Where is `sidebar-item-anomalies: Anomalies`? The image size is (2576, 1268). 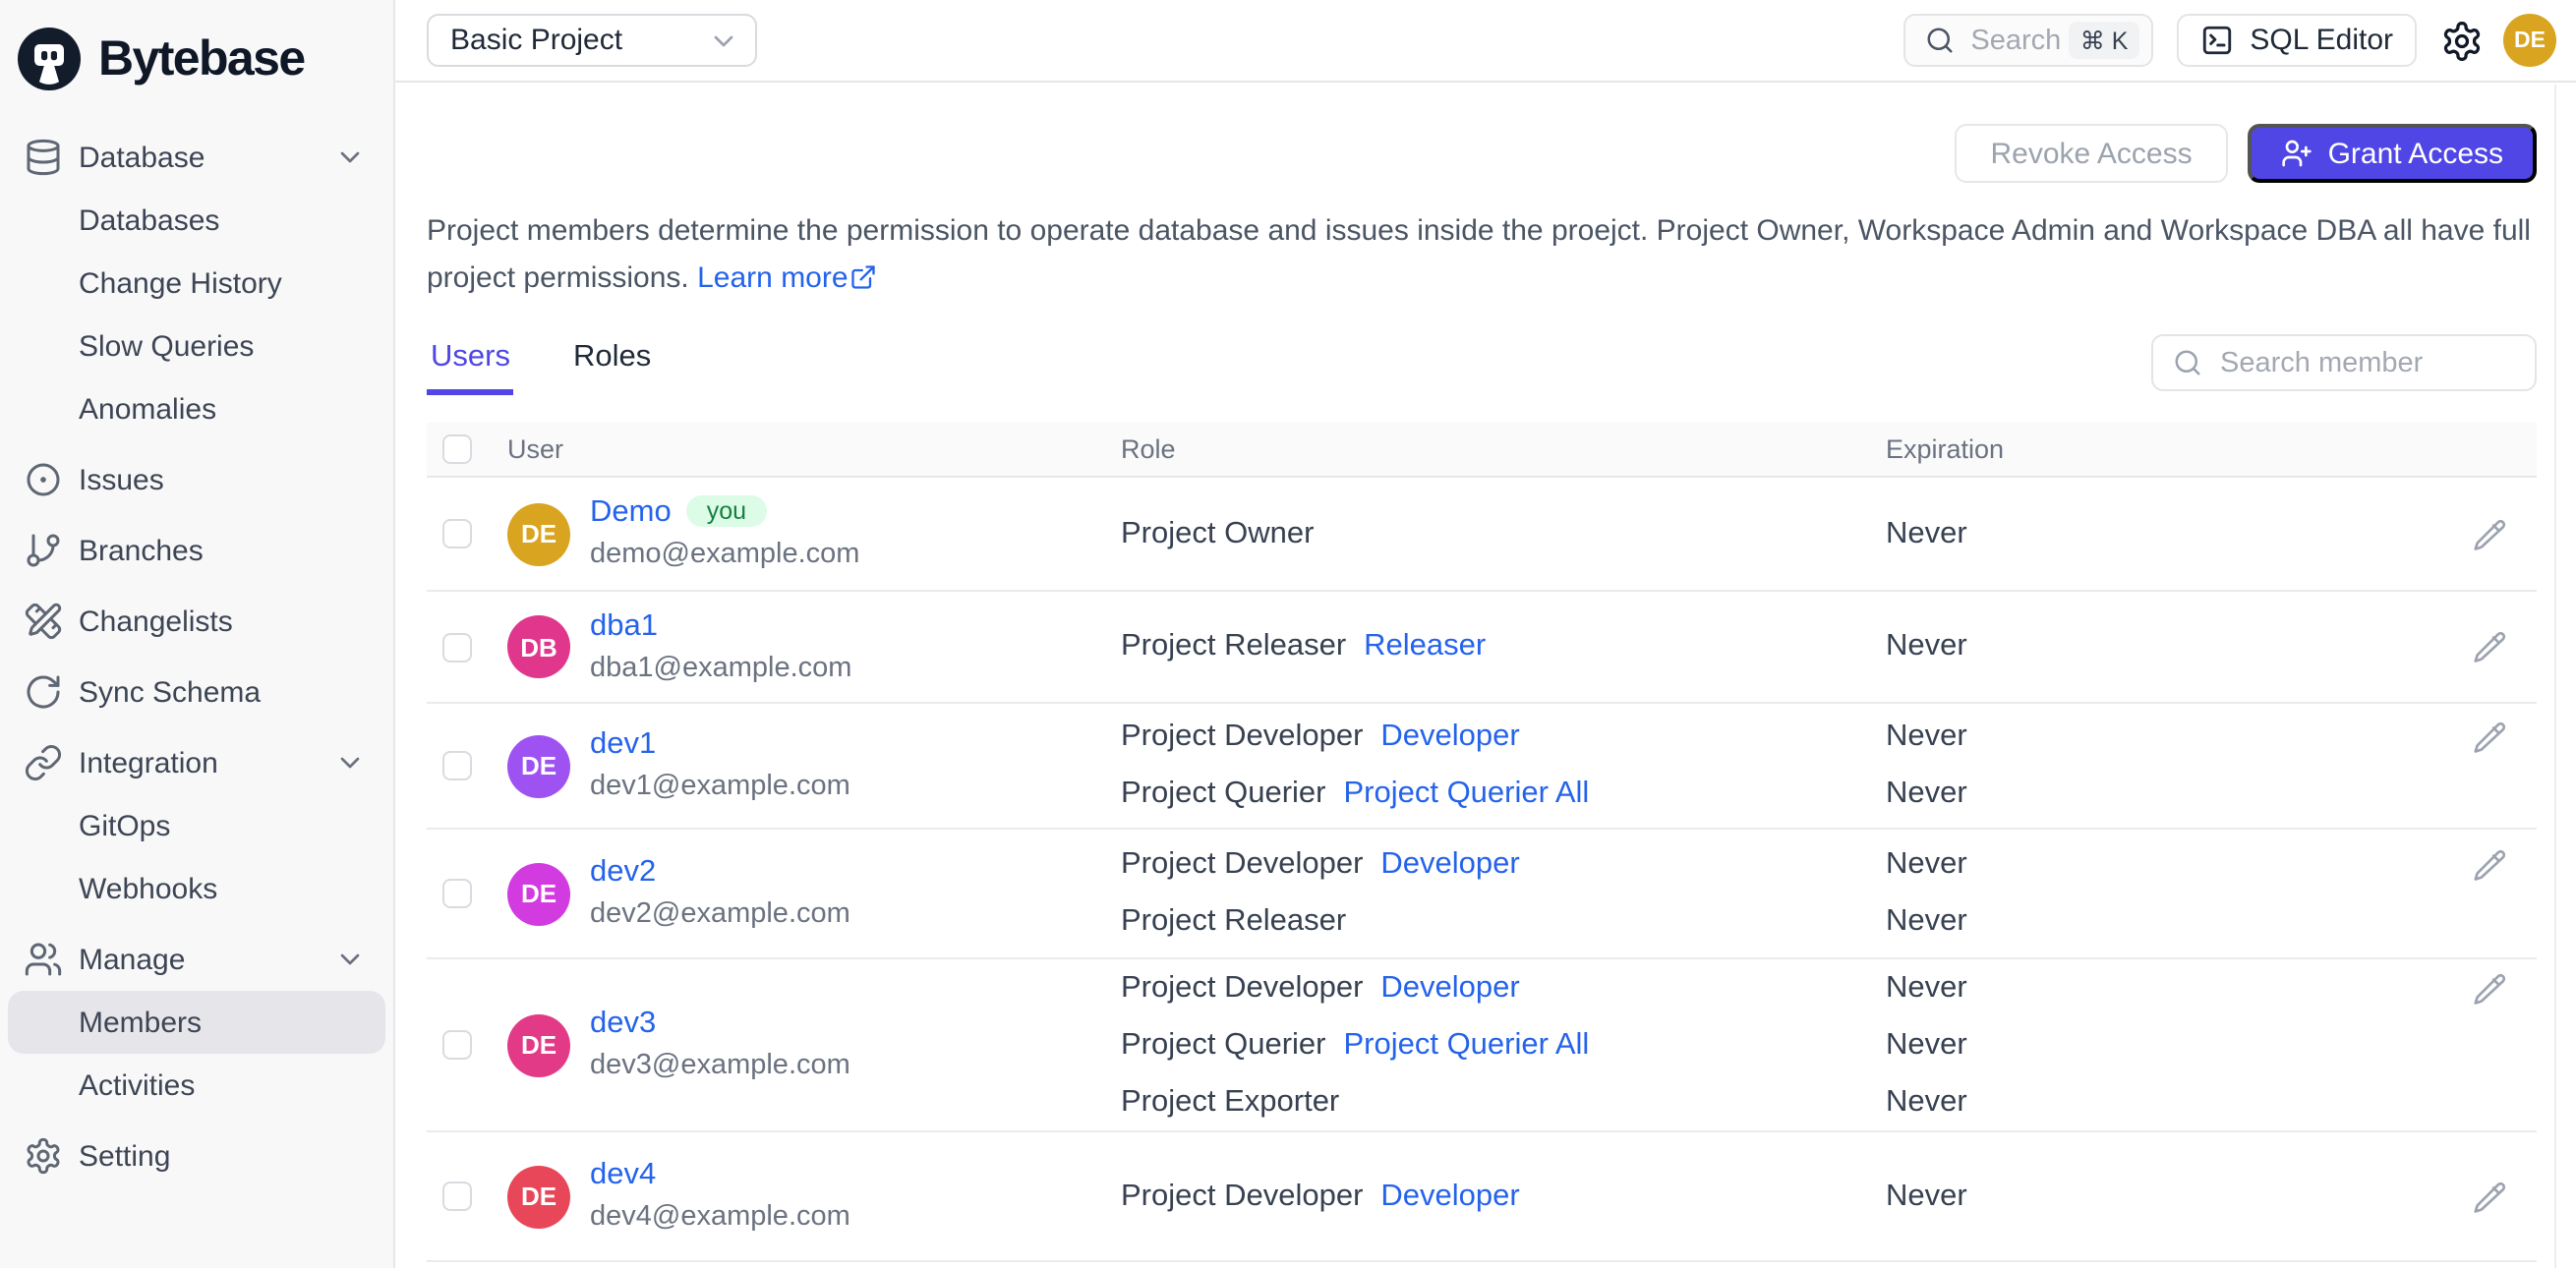
sidebar-item-anomalies: Anomalies is located at coordinates (196, 408).